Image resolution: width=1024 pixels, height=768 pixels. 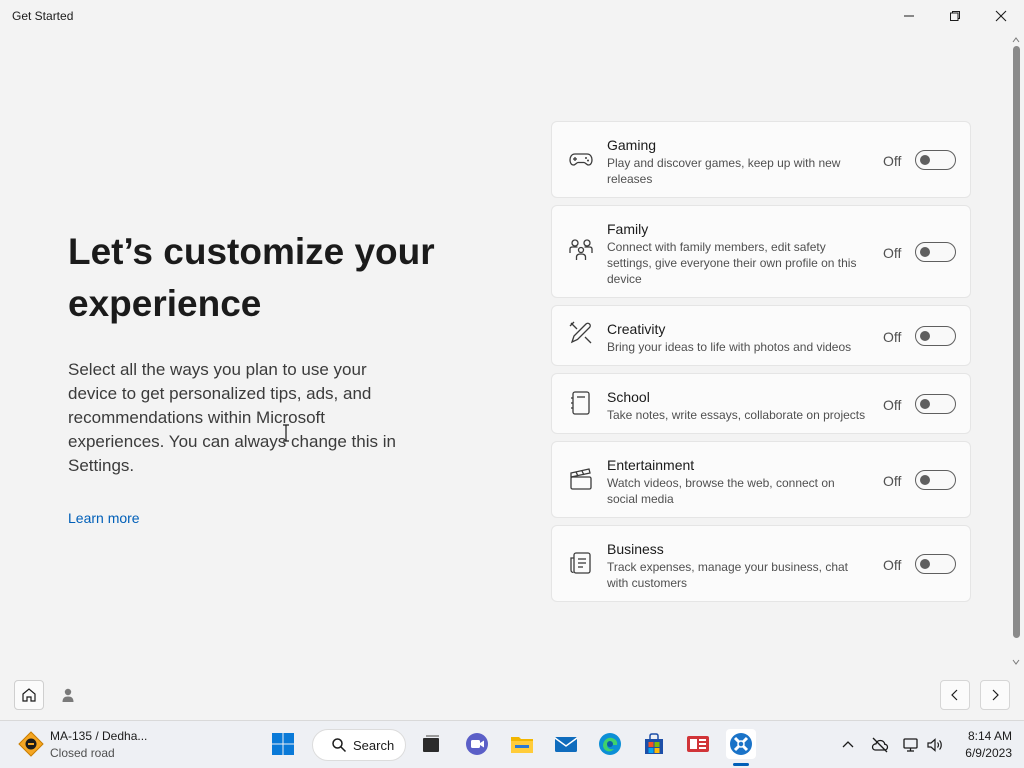 I want to click on chat-button, so click(x=477, y=744).